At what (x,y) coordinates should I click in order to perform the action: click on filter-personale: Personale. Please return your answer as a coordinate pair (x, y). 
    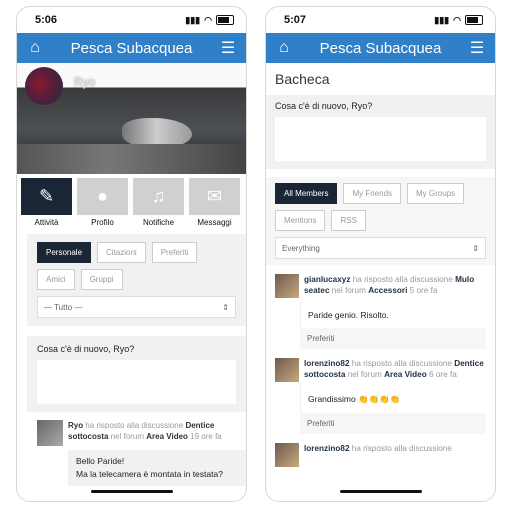
    Looking at the image, I should click on (64, 252).